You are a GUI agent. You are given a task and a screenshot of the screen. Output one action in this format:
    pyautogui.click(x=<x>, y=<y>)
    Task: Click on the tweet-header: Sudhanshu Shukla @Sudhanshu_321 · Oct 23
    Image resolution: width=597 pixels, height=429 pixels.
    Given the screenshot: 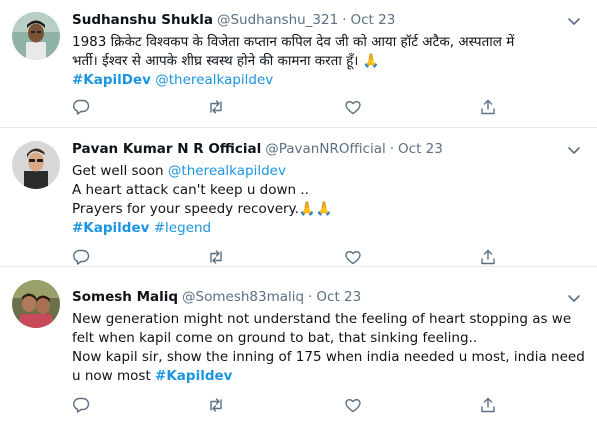 What is the action you would take?
    pyautogui.click(x=317, y=20)
    